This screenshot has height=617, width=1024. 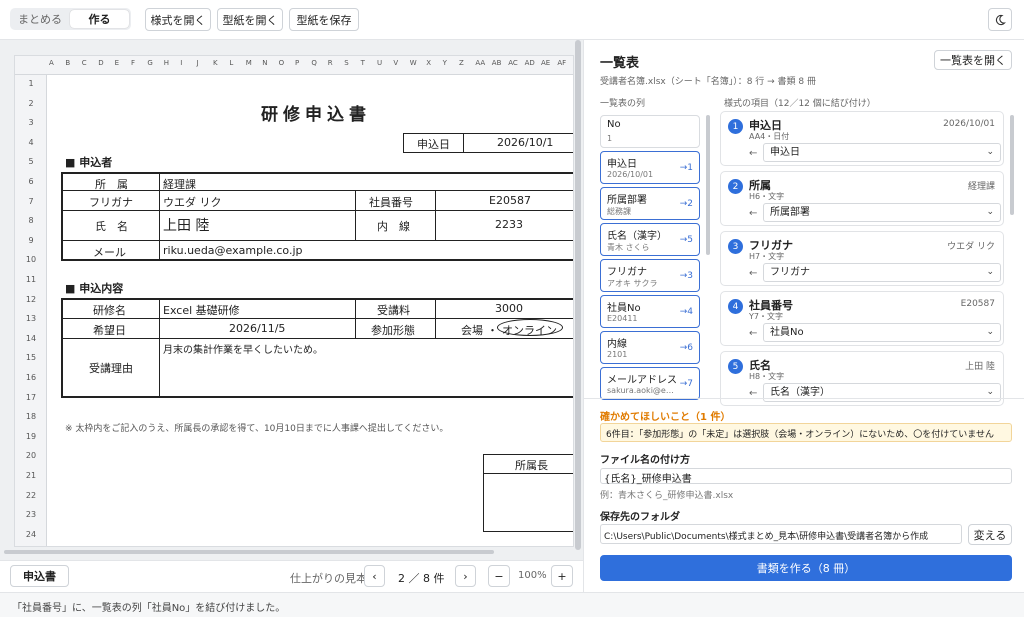 What do you see at coordinates (650, 131) in the screenshot?
I see `list-column-card: No 1` at bounding box center [650, 131].